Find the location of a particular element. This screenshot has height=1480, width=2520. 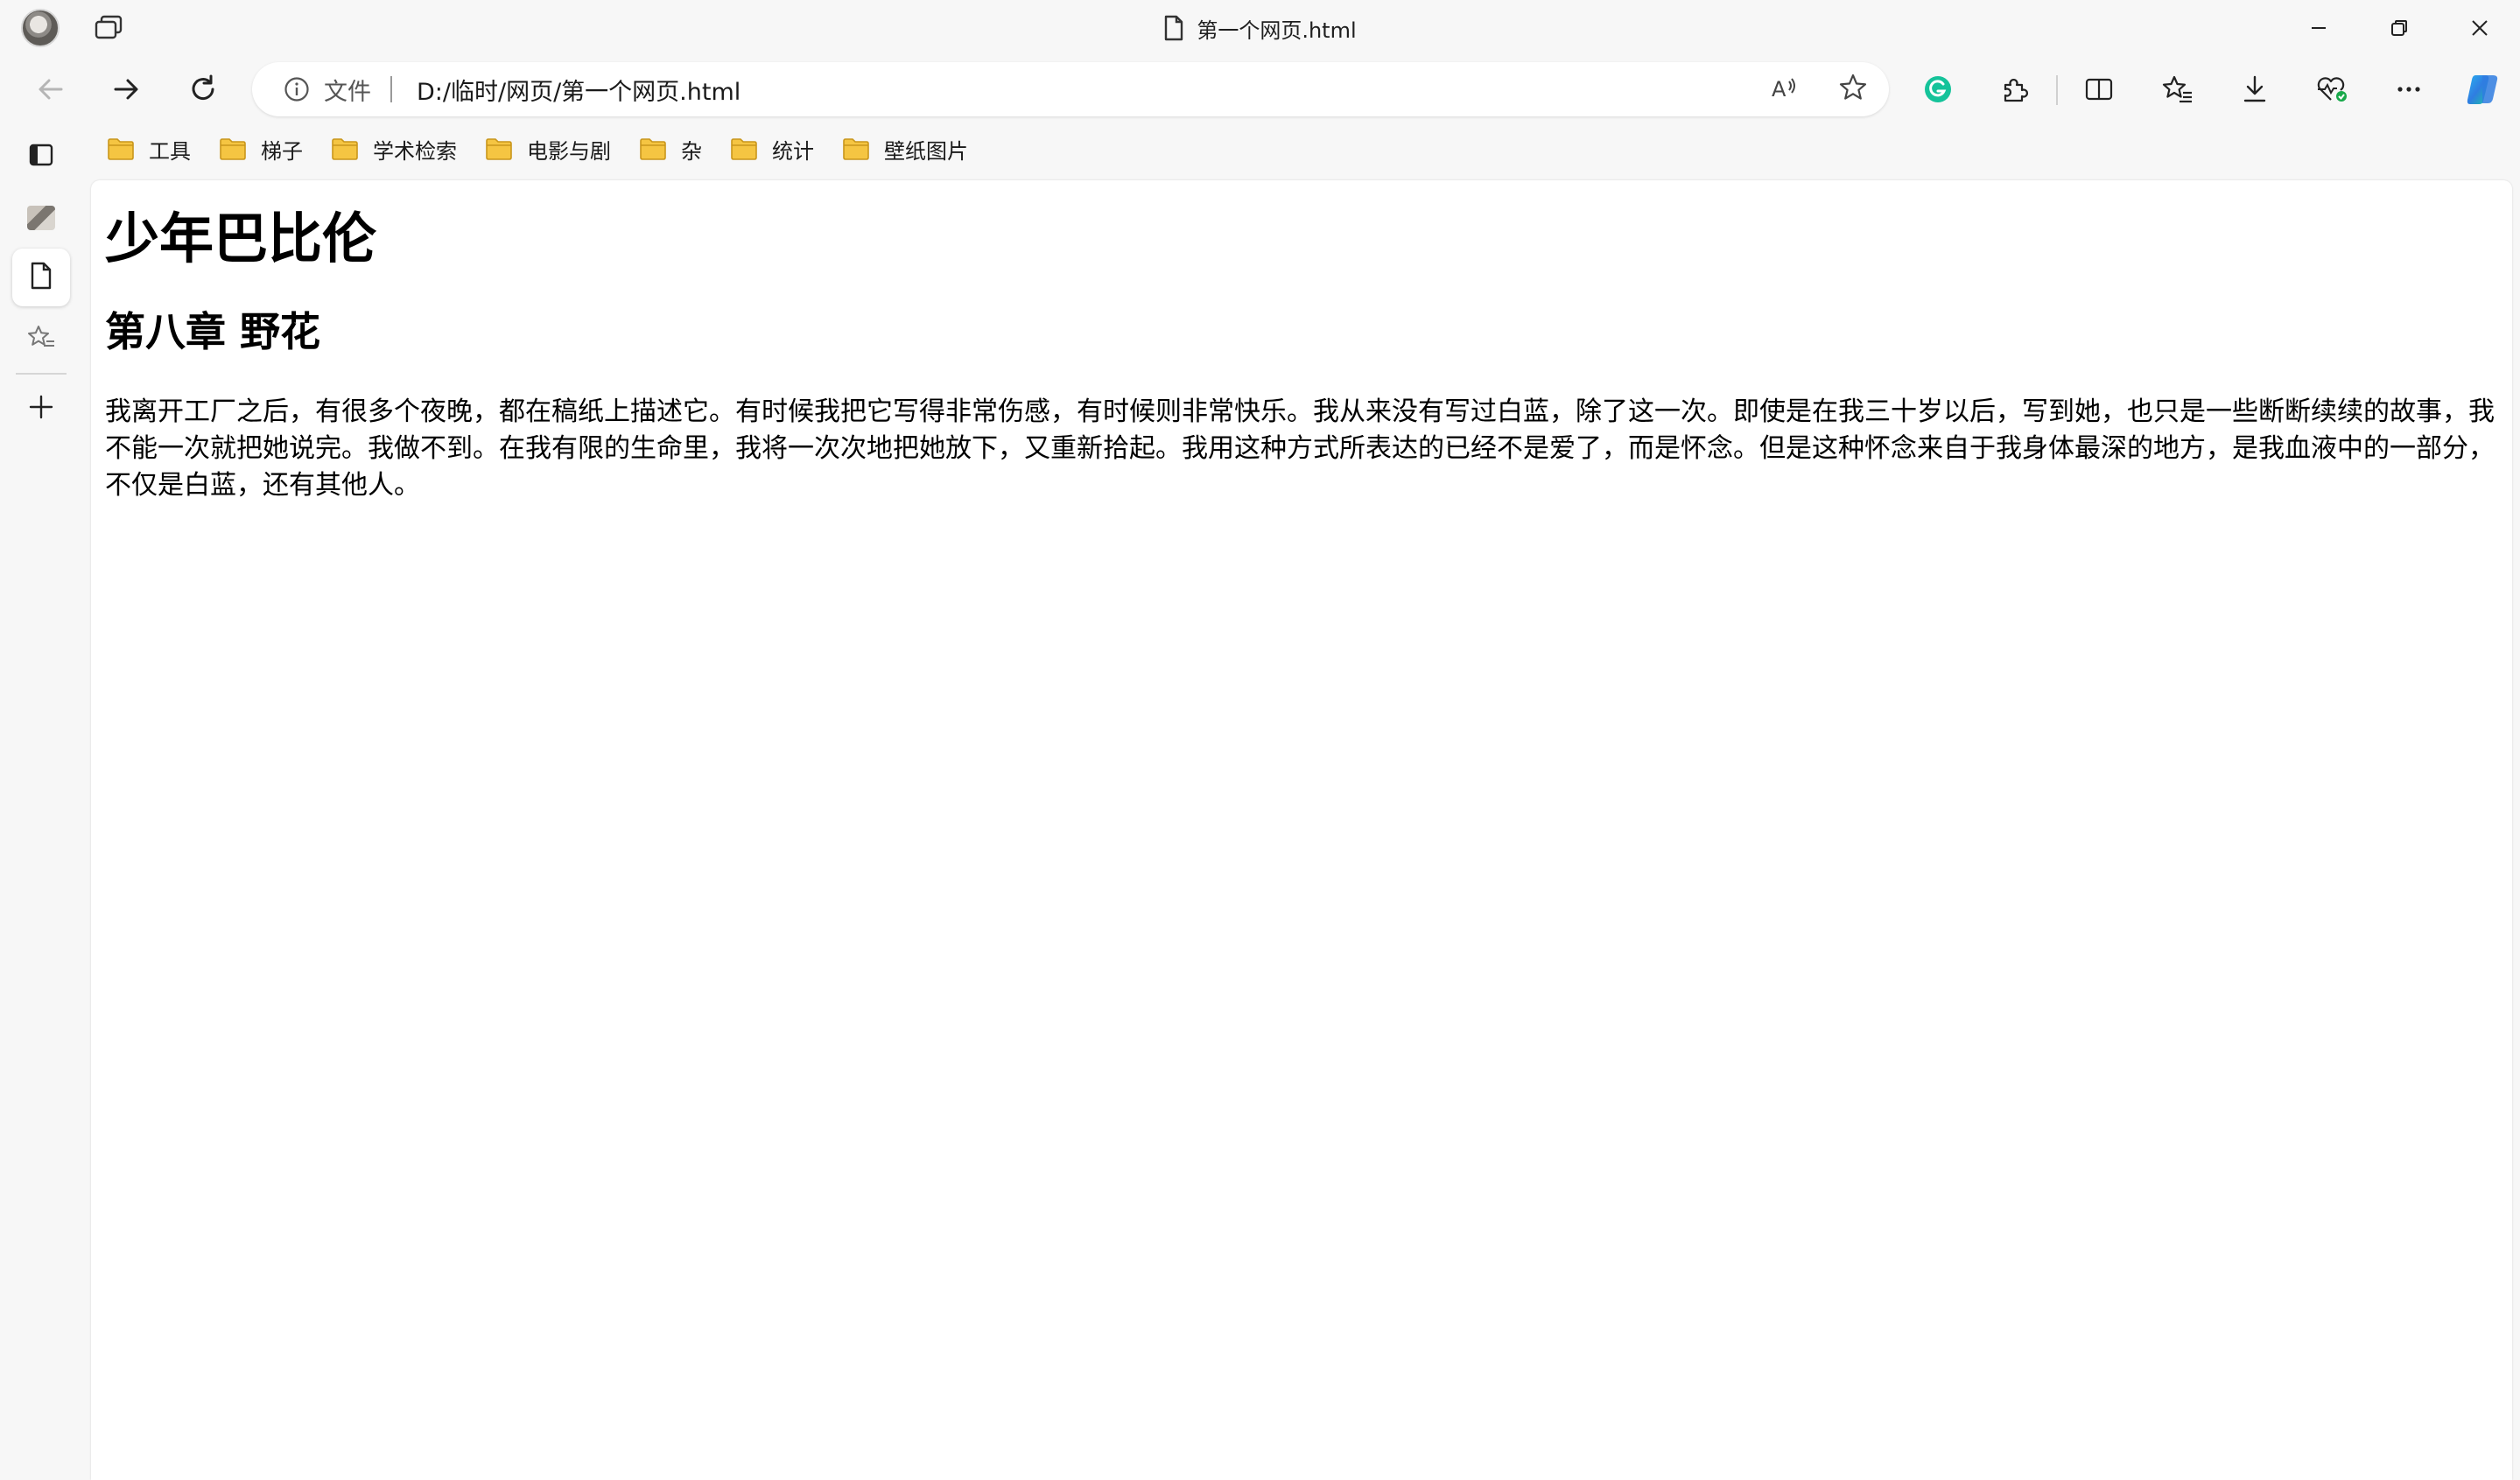

download-icon is located at coordinates (2254, 89).